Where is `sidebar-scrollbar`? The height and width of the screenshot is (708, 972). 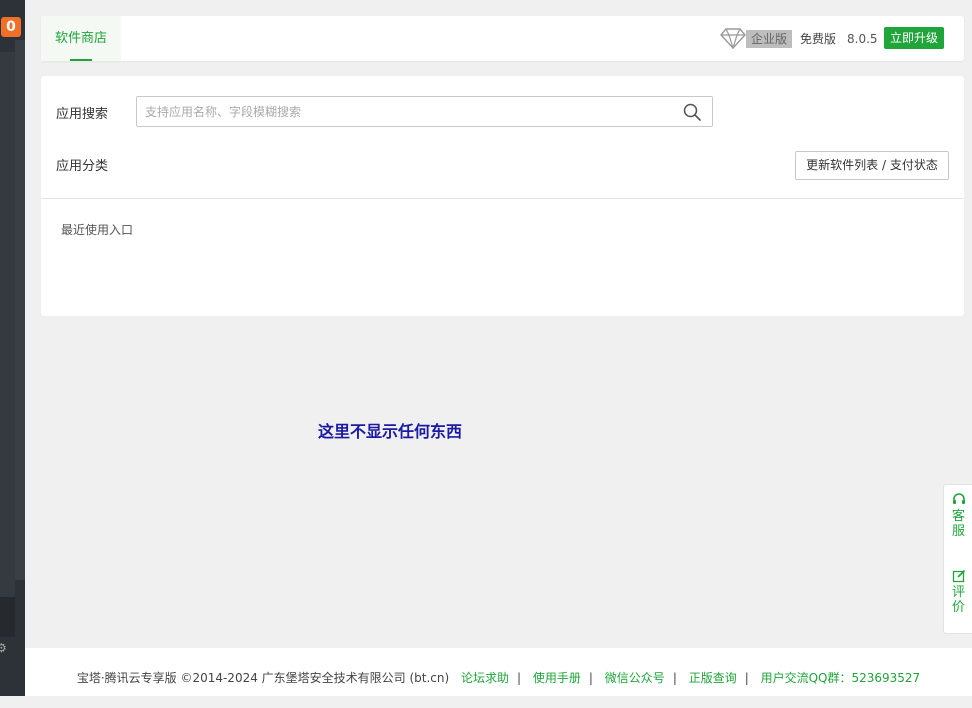
sidebar-scrollbar is located at coordinates (20, 310).